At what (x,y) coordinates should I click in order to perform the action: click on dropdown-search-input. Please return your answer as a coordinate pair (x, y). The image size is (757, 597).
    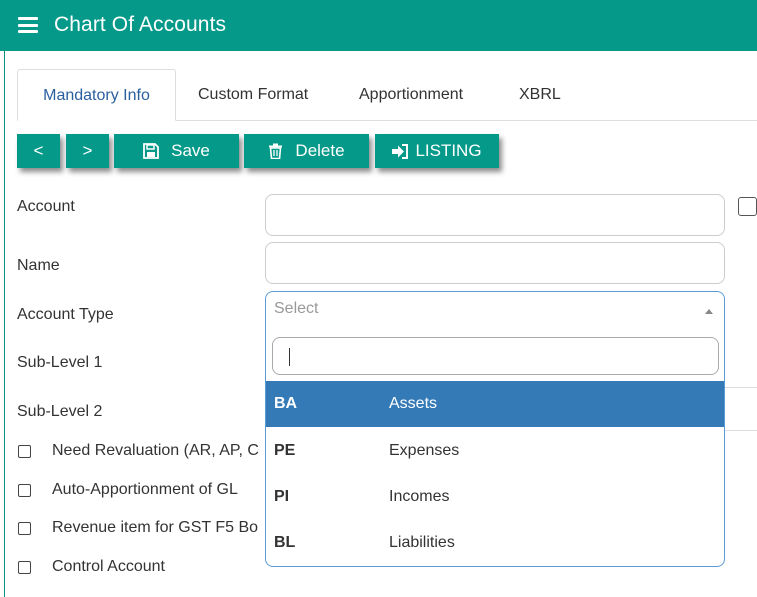
    Looking at the image, I should click on (495, 356).